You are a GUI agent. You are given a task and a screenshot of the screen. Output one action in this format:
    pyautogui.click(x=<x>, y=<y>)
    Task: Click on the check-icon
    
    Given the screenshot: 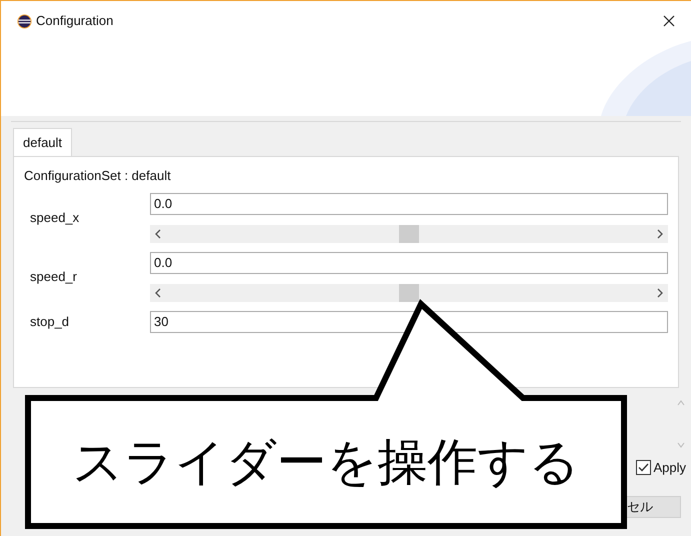 What is the action you would take?
    pyautogui.click(x=644, y=467)
    